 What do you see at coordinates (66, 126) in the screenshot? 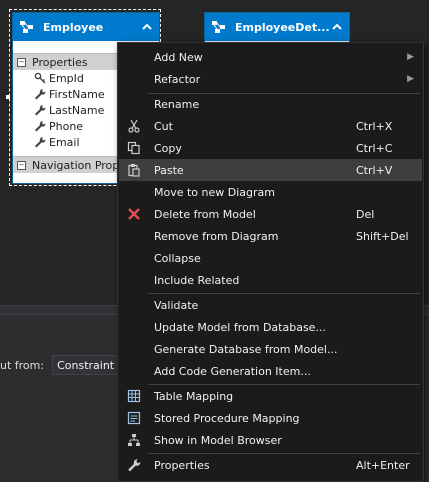
I see `property-name: Phone` at bounding box center [66, 126].